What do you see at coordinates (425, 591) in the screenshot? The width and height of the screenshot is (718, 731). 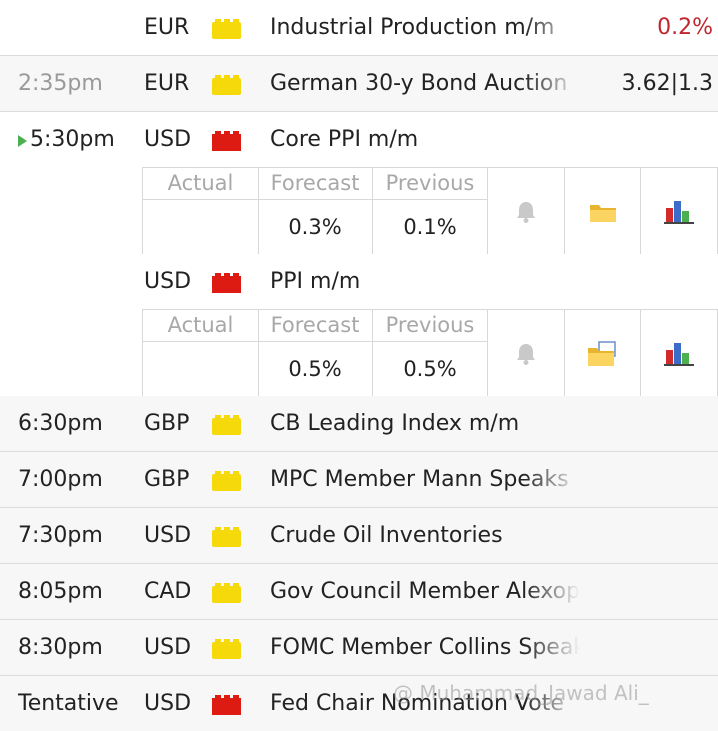 I see `event-title: Gov Council Member Alexopoulos Speaks` at bounding box center [425, 591].